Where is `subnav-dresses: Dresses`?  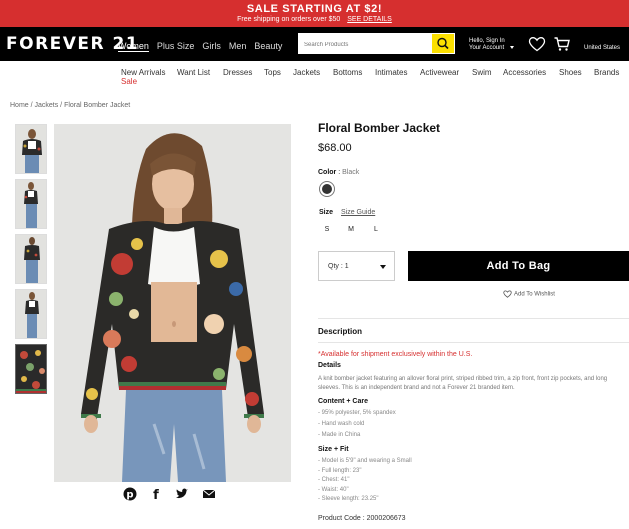
subnav-dresses: Dresses is located at coordinates (237, 72).